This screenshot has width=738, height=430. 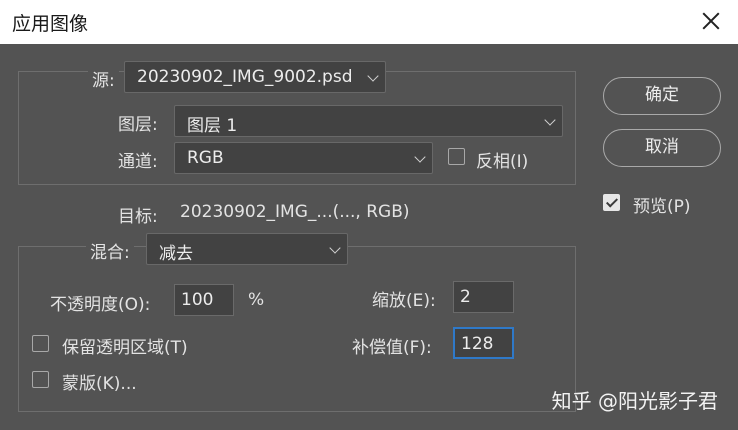 I want to click on layer-value: 图层 1, so click(x=212, y=126).